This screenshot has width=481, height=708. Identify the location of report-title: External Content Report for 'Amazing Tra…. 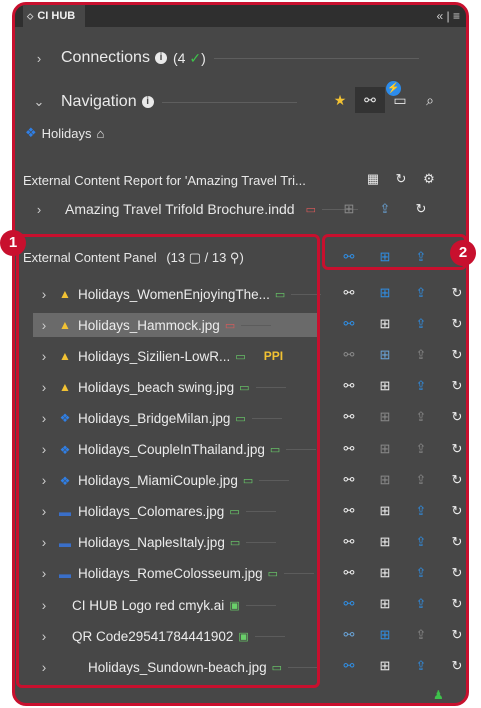
(164, 180).